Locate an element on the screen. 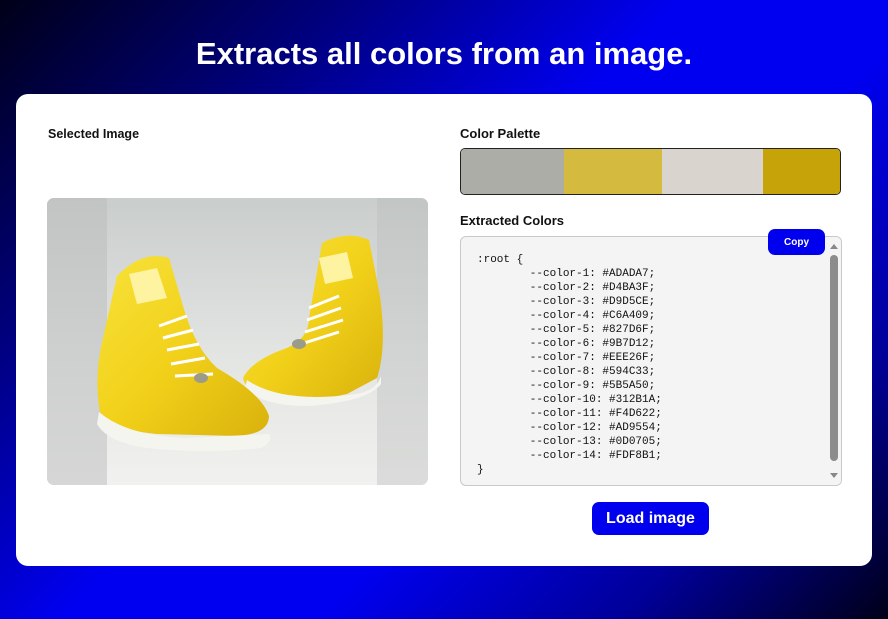 The width and height of the screenshot is (888, 619). page-title: Extracts all colors from an image. is located at coordinates (444, 53).